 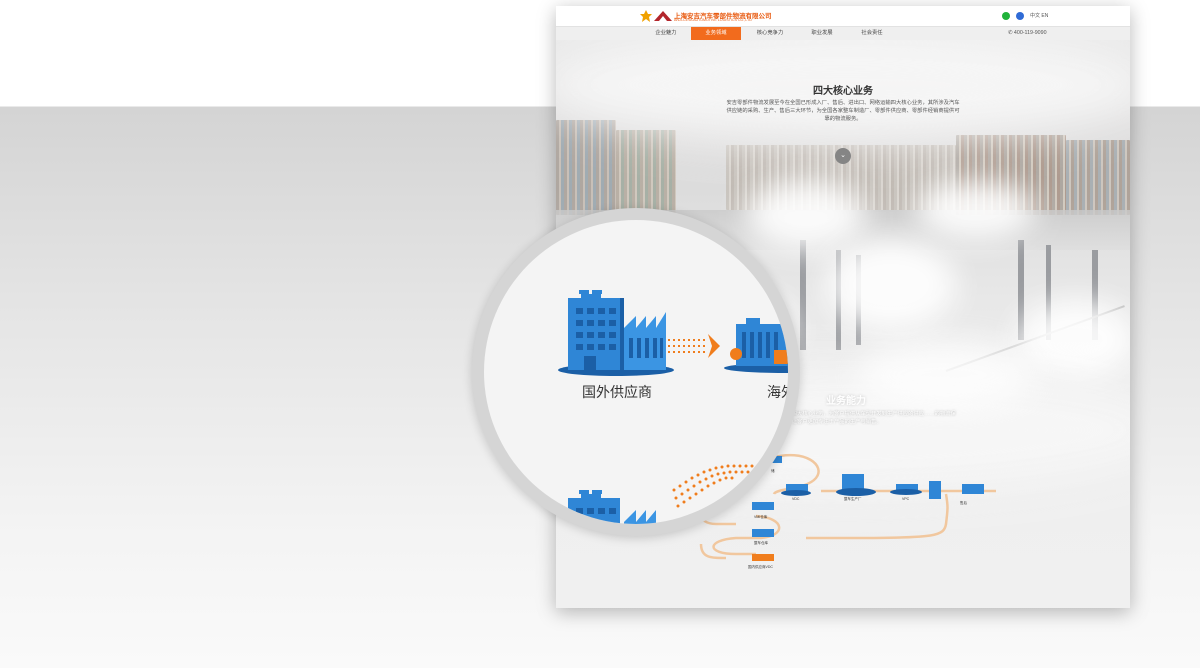 What do you see at coordinates (713, 20) in the screenshot?
I see `brand-name-en: ANJI-CEVA AUTOMOTIVE LOGISTICS CO.,LTD` at bounding box center [713, 20].